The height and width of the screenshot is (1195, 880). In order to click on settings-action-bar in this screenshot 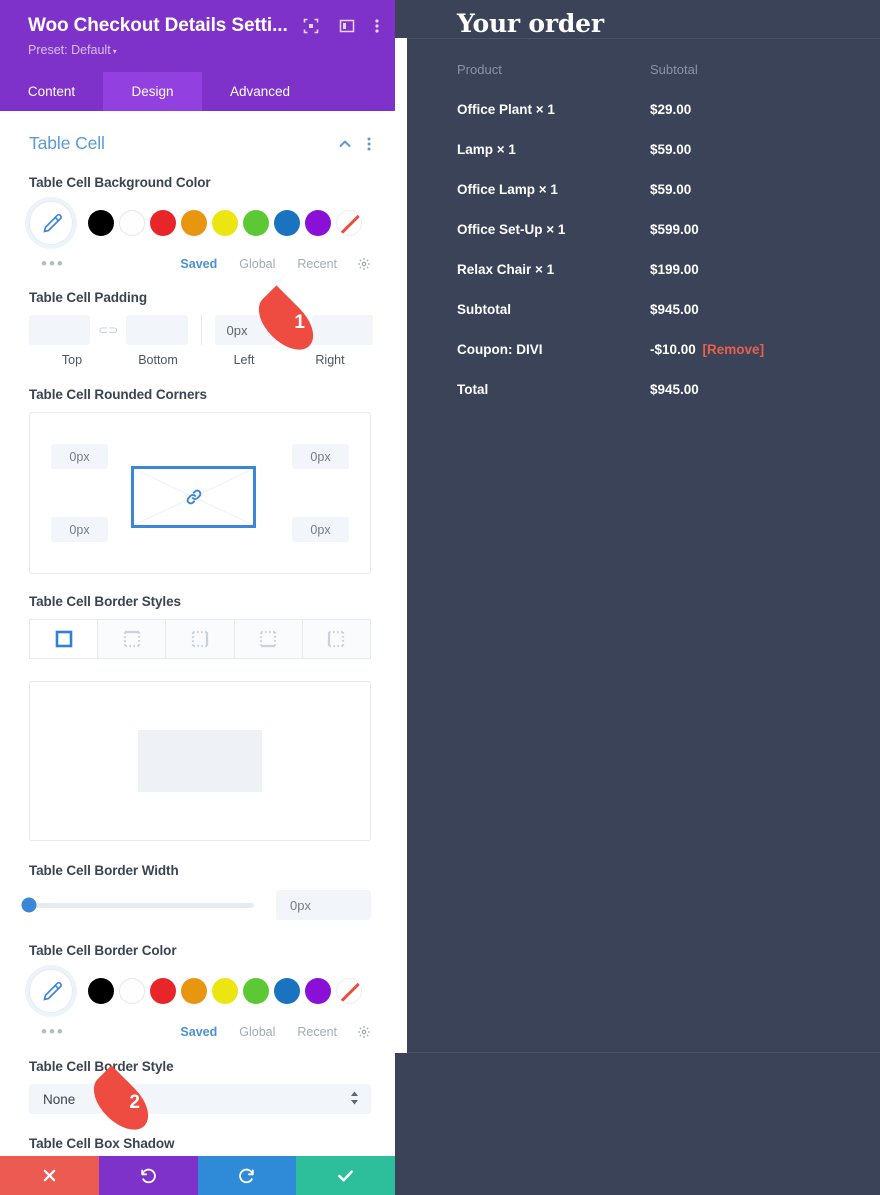, I will do `click(197, 1175)`.